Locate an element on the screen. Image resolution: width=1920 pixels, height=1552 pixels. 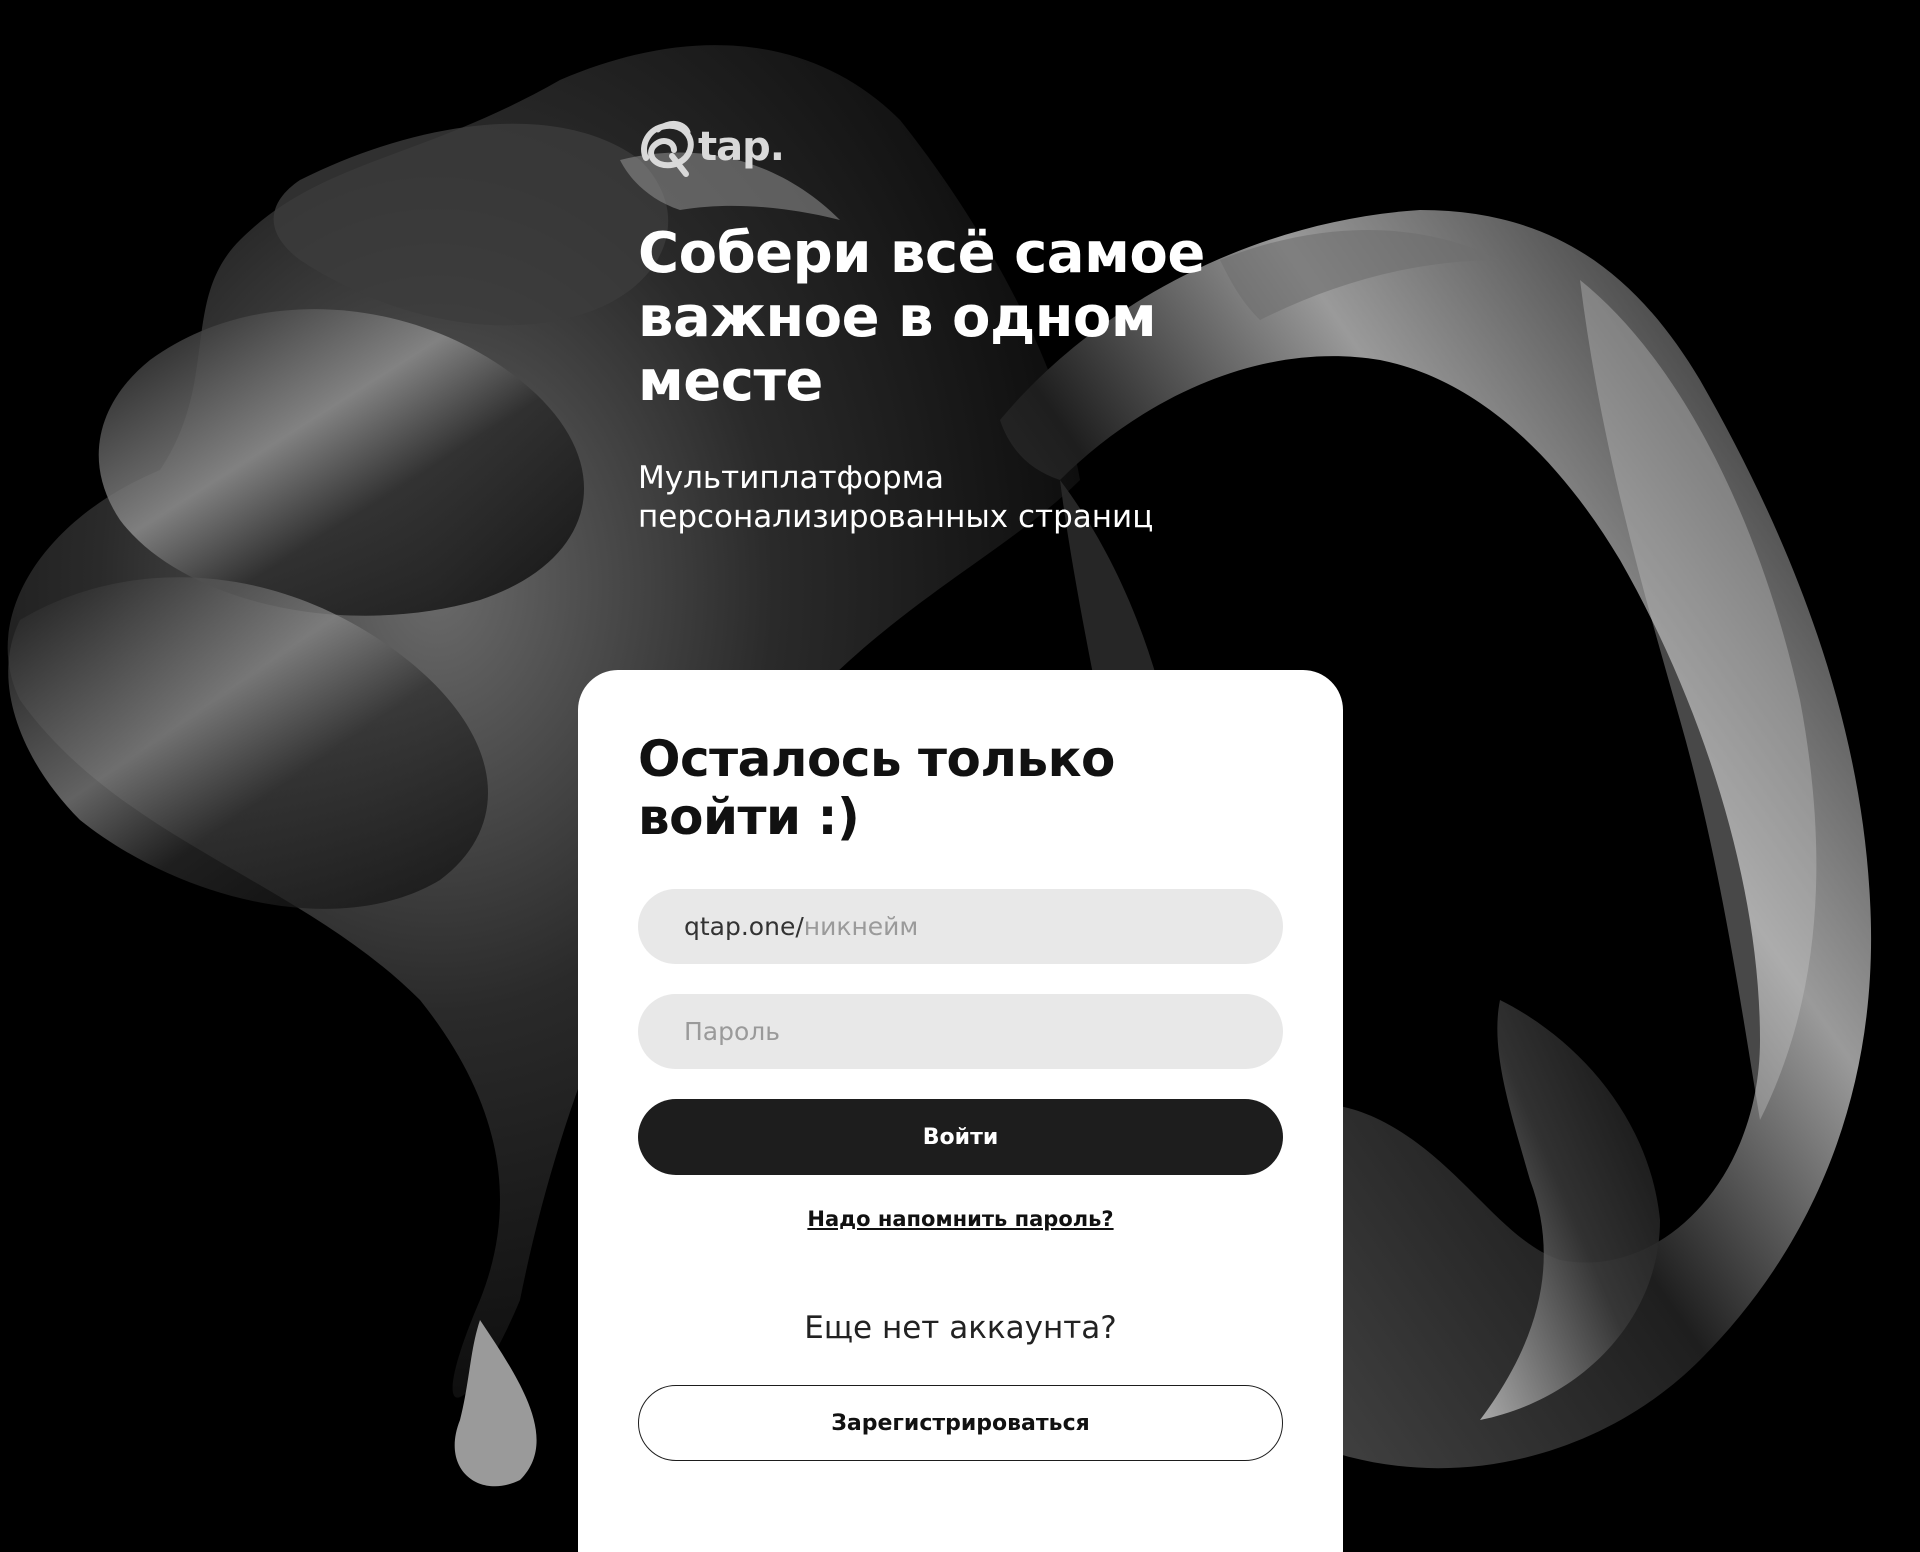
login-button: Войти is located at coordinates (960, 1137).